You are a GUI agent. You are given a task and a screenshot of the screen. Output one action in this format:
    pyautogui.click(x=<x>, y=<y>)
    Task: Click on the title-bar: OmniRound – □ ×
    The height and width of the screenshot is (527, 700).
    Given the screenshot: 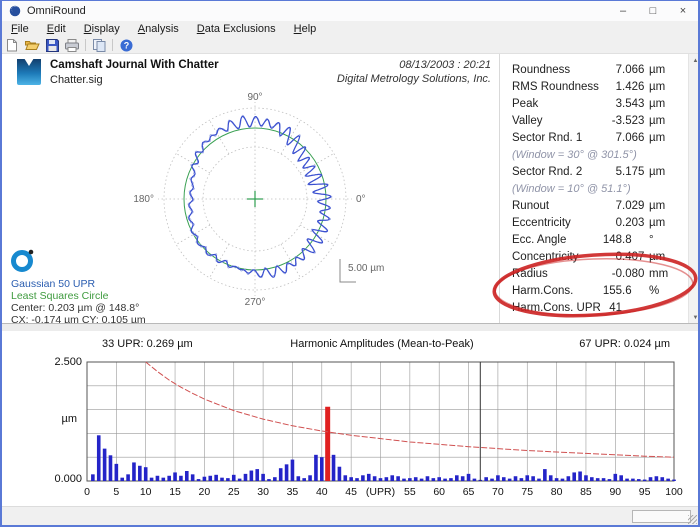 What is the action you would take?
    pyautogui.click(x=350, y=11)
    